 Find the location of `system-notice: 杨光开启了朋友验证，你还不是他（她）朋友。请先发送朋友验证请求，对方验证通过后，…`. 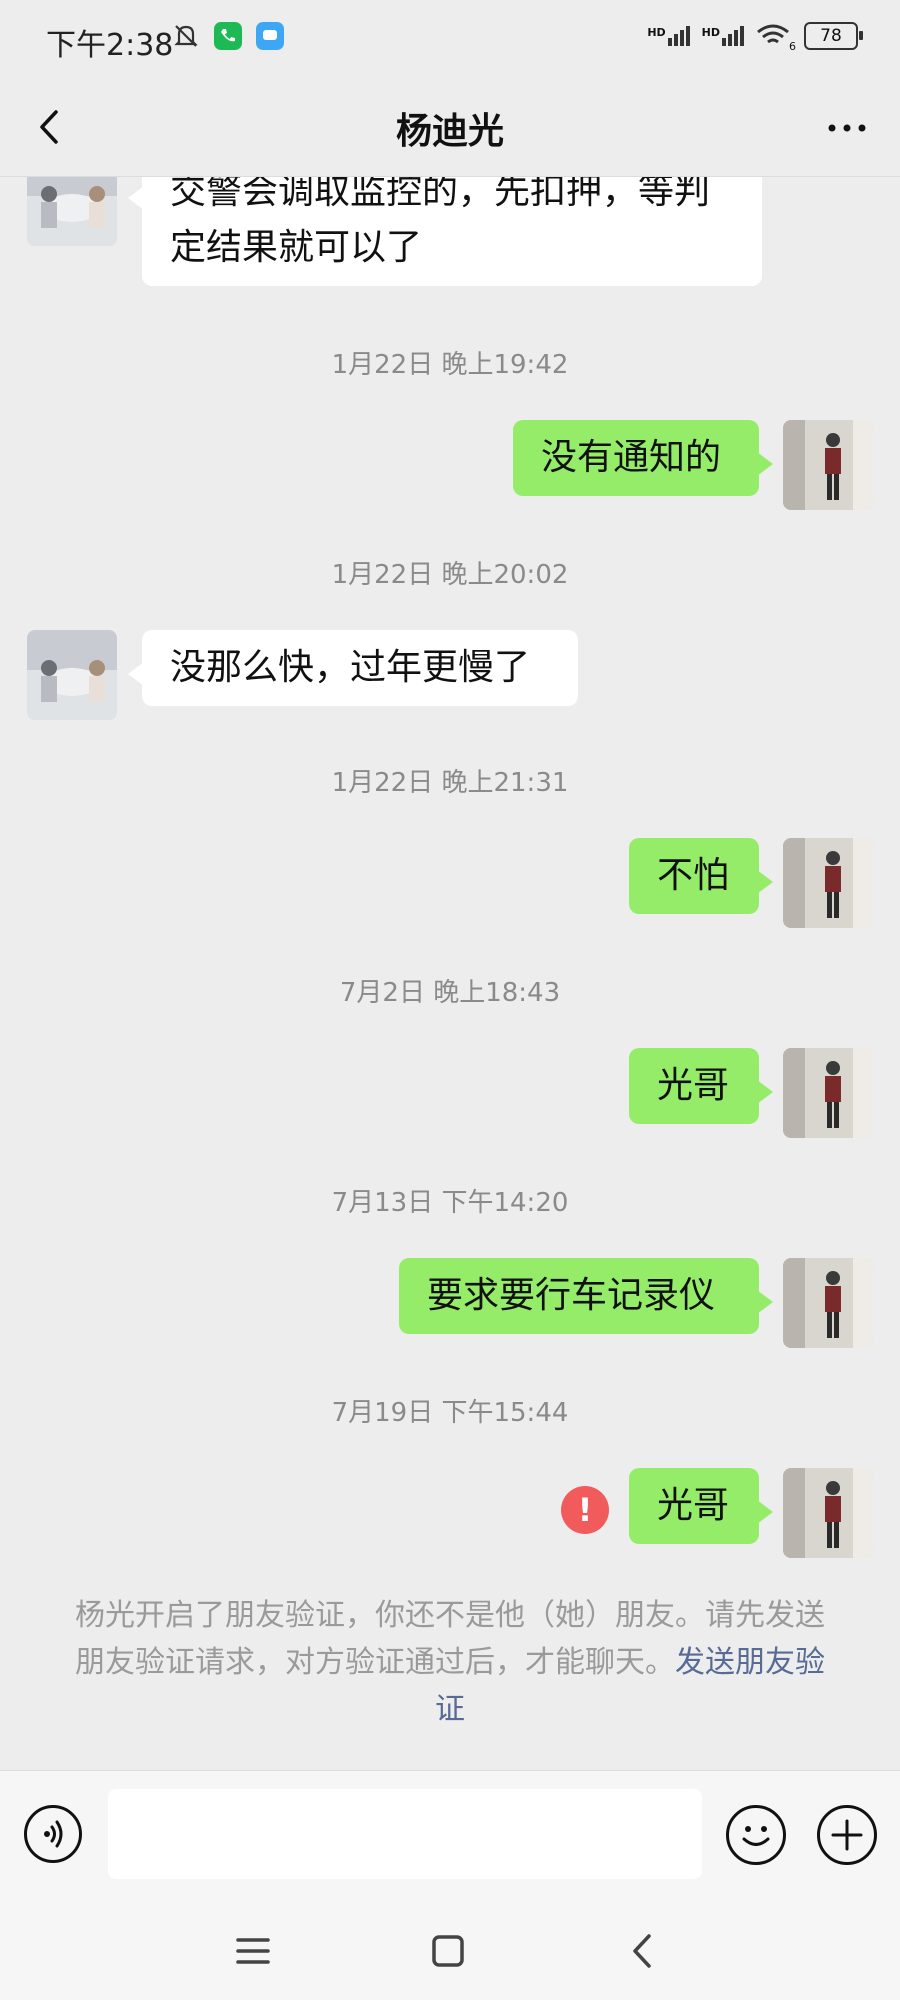

system-notice: 杨光开启了朋友验证，你还不是他（她）朋友。请先发送朋友验证请求，对方验证通过后，… is located at coordinates (450, 1662).